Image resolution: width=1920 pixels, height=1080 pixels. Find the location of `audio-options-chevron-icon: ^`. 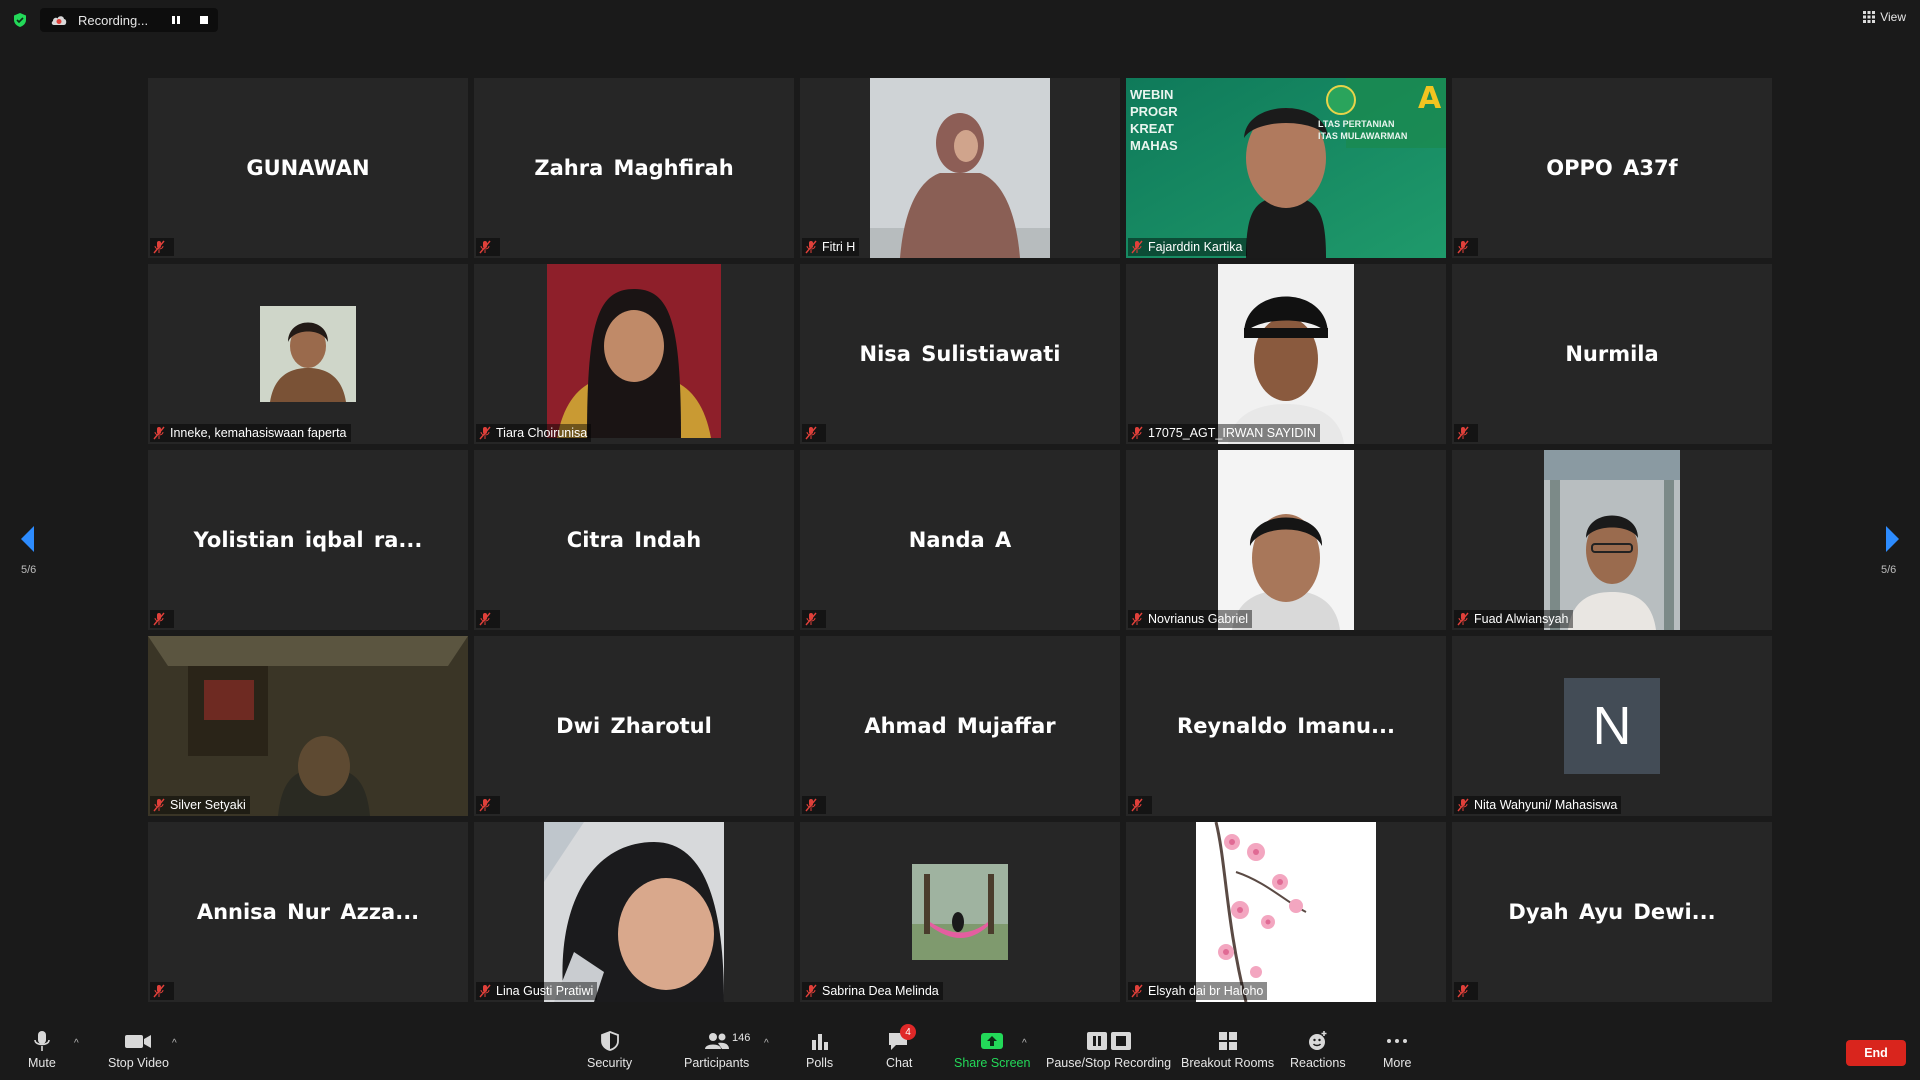

audio-options-chevron-icon: ^ is located at coordinates (76, 1043).